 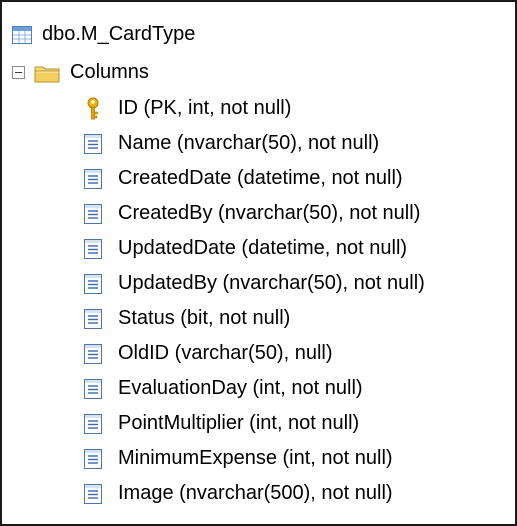 I want to click on column-label: Status (bit, not null), so click(x=204, y=318).